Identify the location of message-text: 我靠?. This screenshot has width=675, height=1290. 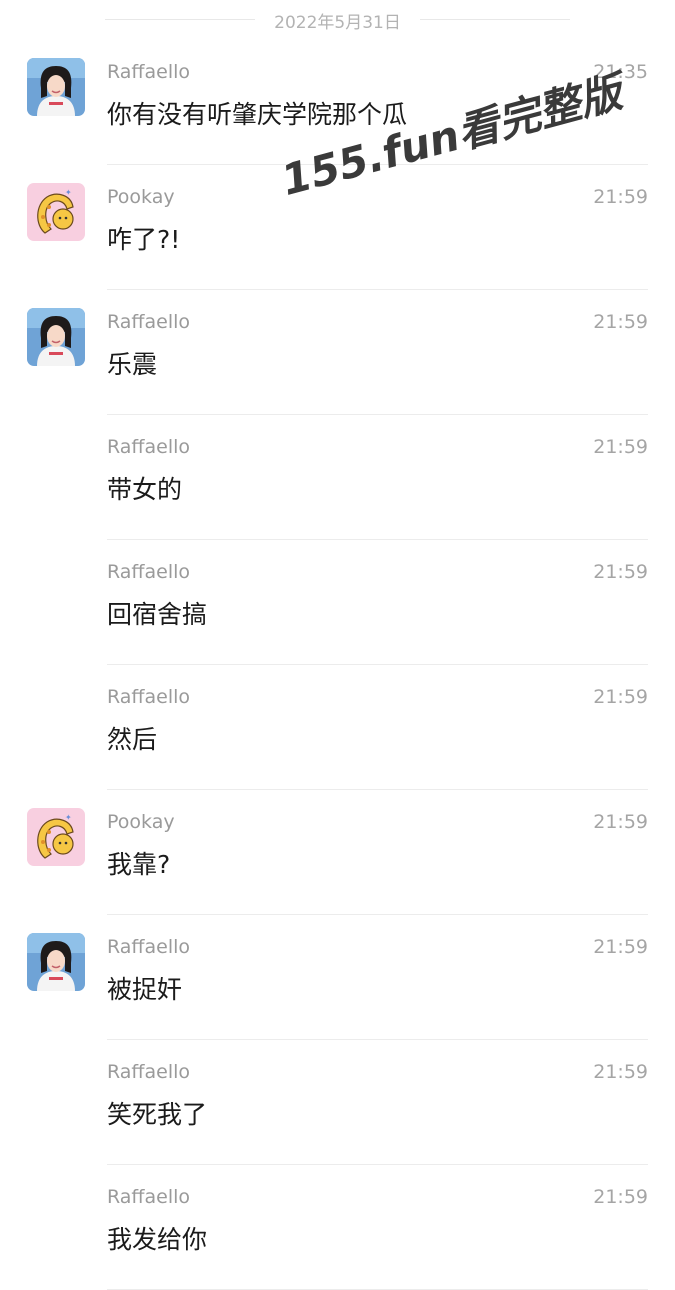
(138, 863).